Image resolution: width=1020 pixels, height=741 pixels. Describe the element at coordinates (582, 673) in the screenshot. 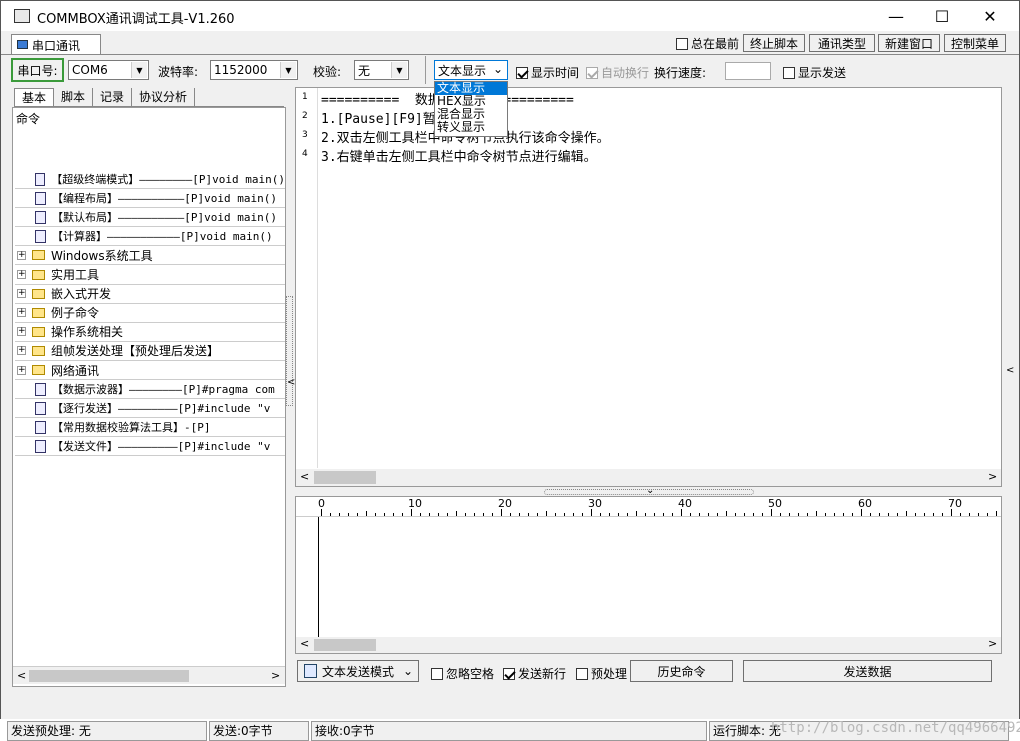

I see `preprocess-checkbox` at that location.